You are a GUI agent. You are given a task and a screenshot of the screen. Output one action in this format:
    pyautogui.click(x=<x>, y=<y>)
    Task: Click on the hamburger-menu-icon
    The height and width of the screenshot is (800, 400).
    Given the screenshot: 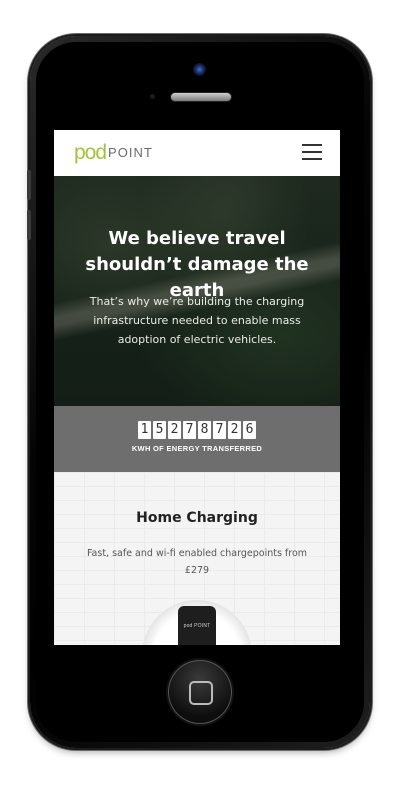 What is the action you would take?
    pyautogui.click(x=312, y=152)
    